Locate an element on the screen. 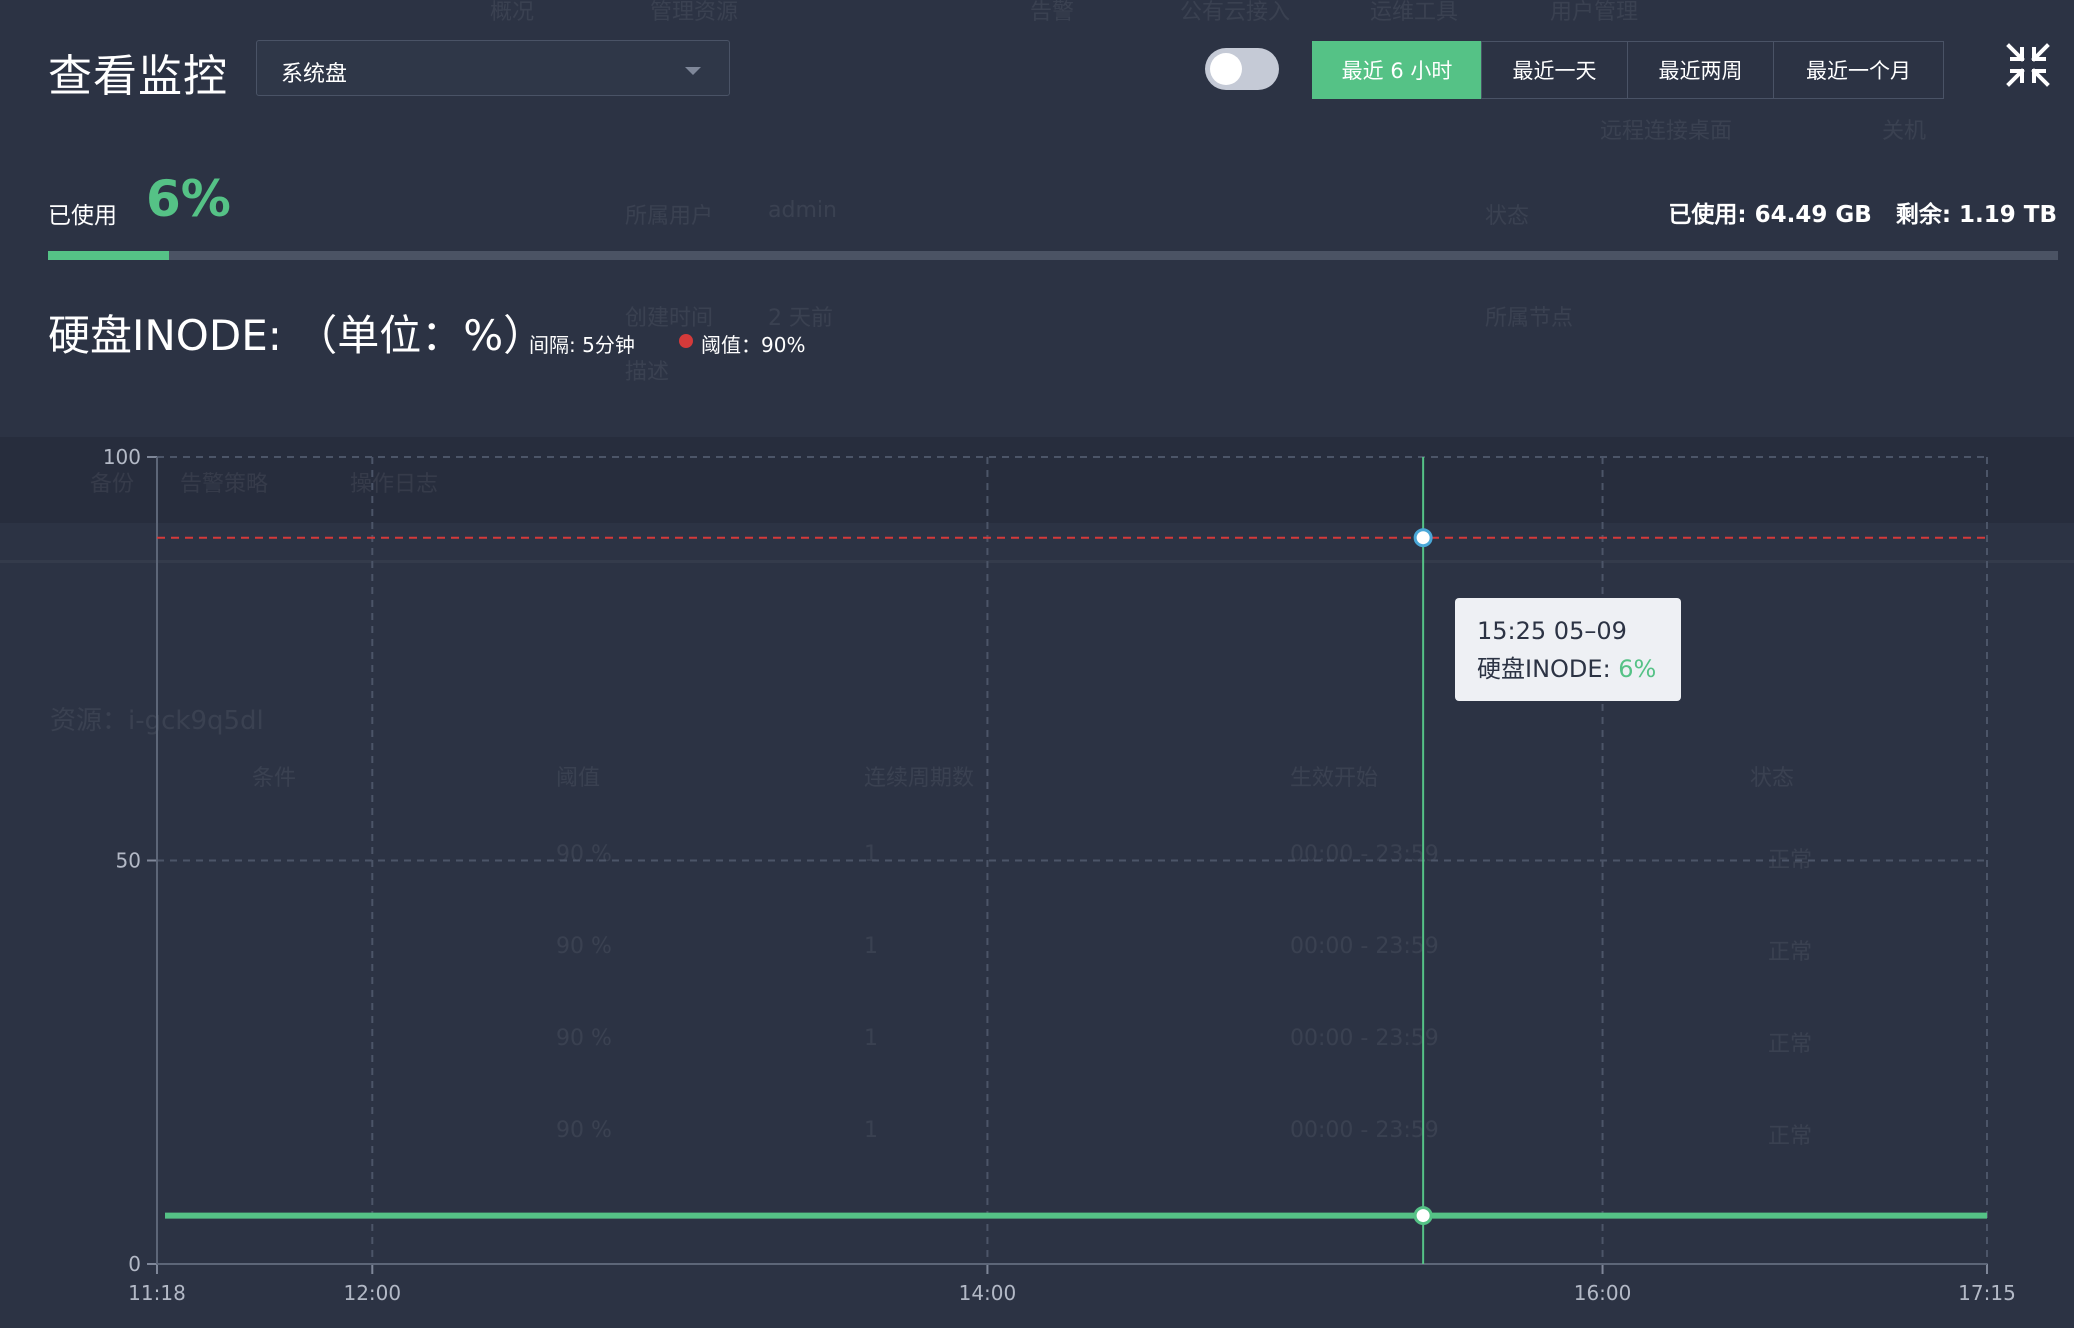 The image size is (2074, 1328). tooltip-line: 硬盘INODE: 6% is located at coordinates (1568, 669).